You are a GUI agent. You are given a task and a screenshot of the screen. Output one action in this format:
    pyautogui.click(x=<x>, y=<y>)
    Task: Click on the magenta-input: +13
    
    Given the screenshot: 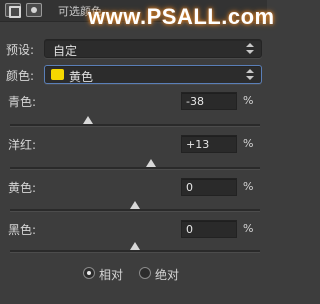 What is the action you would take?
    pyautogui.click(x=209, y=144)
    